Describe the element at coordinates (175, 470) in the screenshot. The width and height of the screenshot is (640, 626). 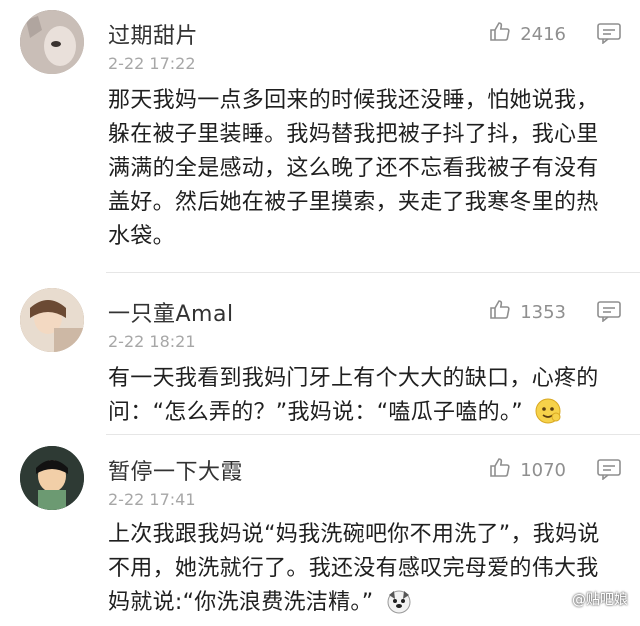
I see `username: 暂停一下大霞` at that location.